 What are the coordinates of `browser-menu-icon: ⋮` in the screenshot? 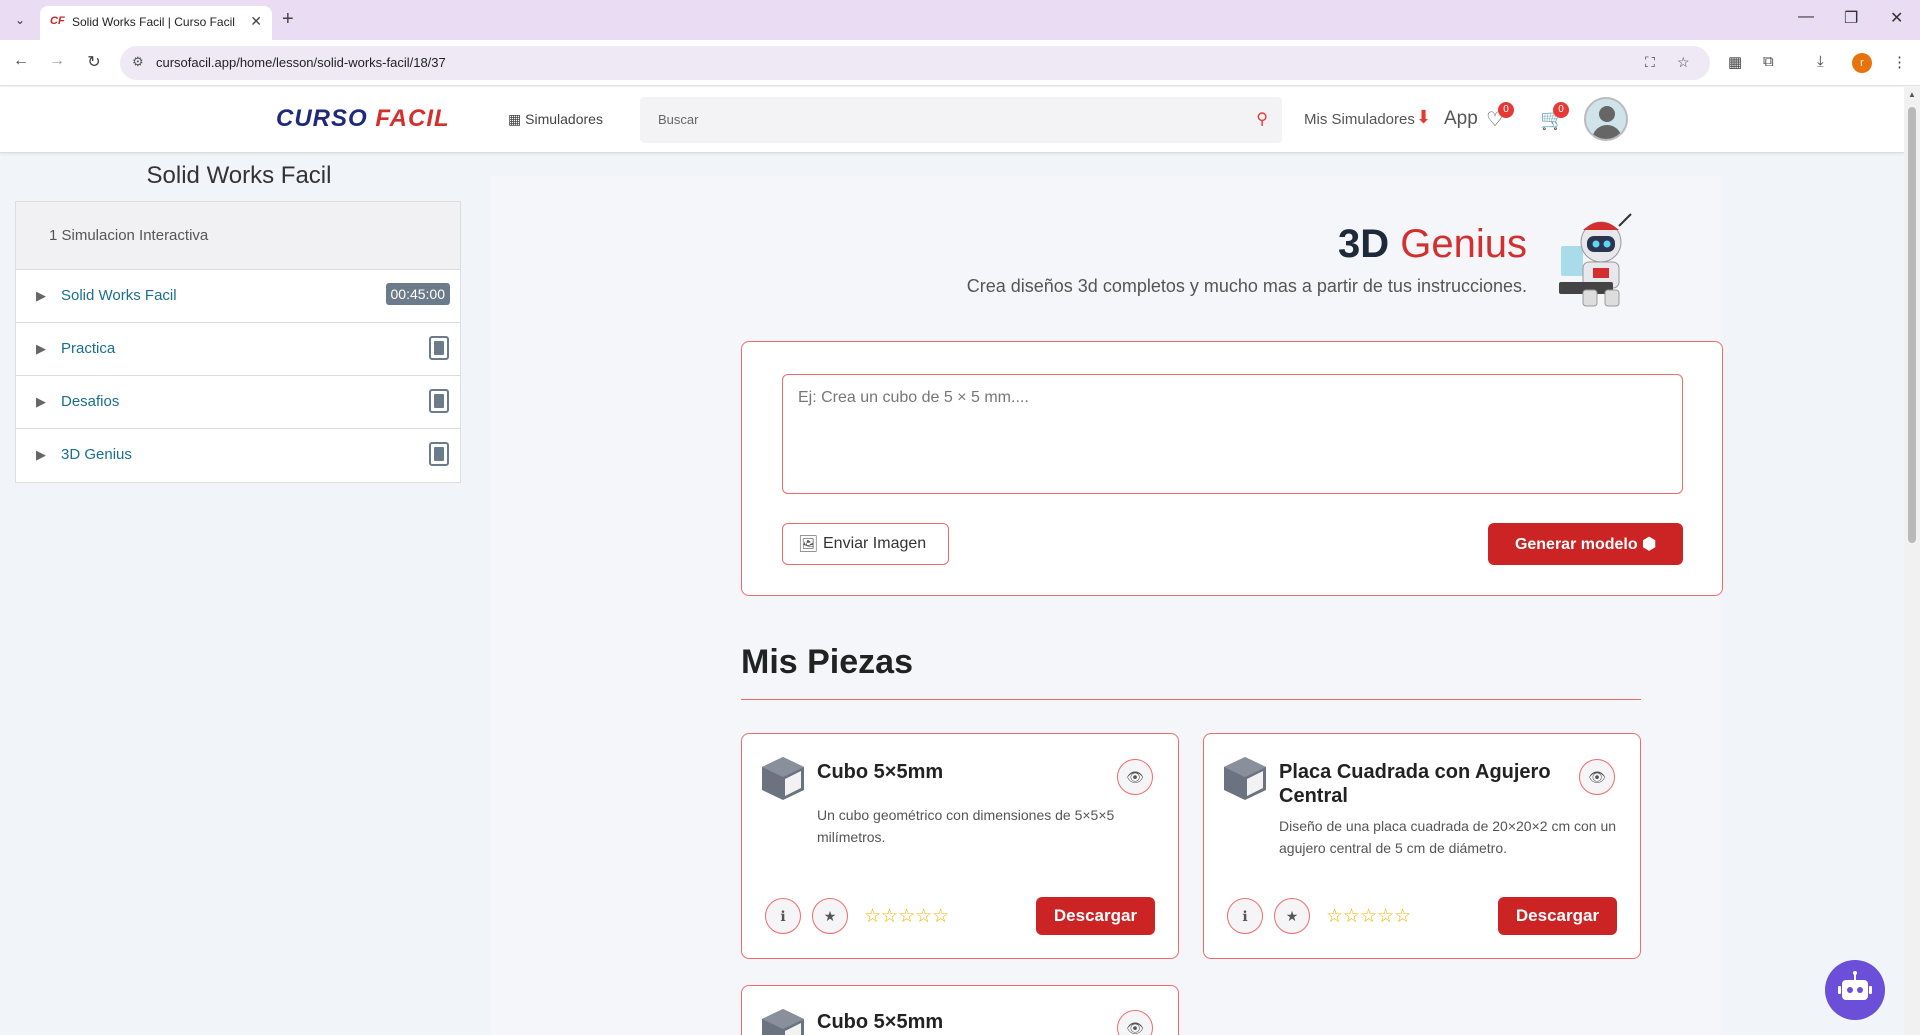 It's located at (1899, 62).